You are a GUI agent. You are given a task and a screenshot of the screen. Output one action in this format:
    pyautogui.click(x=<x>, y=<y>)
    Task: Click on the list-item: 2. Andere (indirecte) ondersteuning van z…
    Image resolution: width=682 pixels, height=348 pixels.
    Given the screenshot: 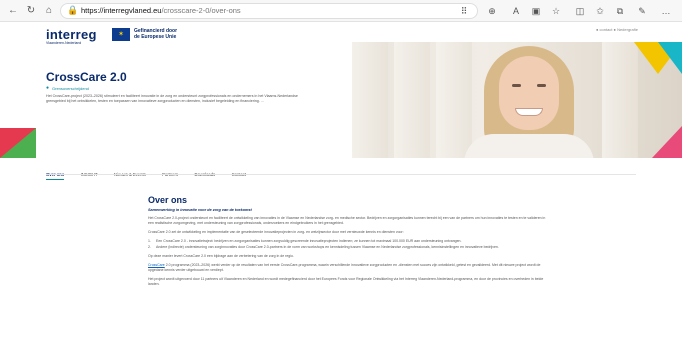 What is the action you would take?
    pyautogui.click(x=323, y=247)
    